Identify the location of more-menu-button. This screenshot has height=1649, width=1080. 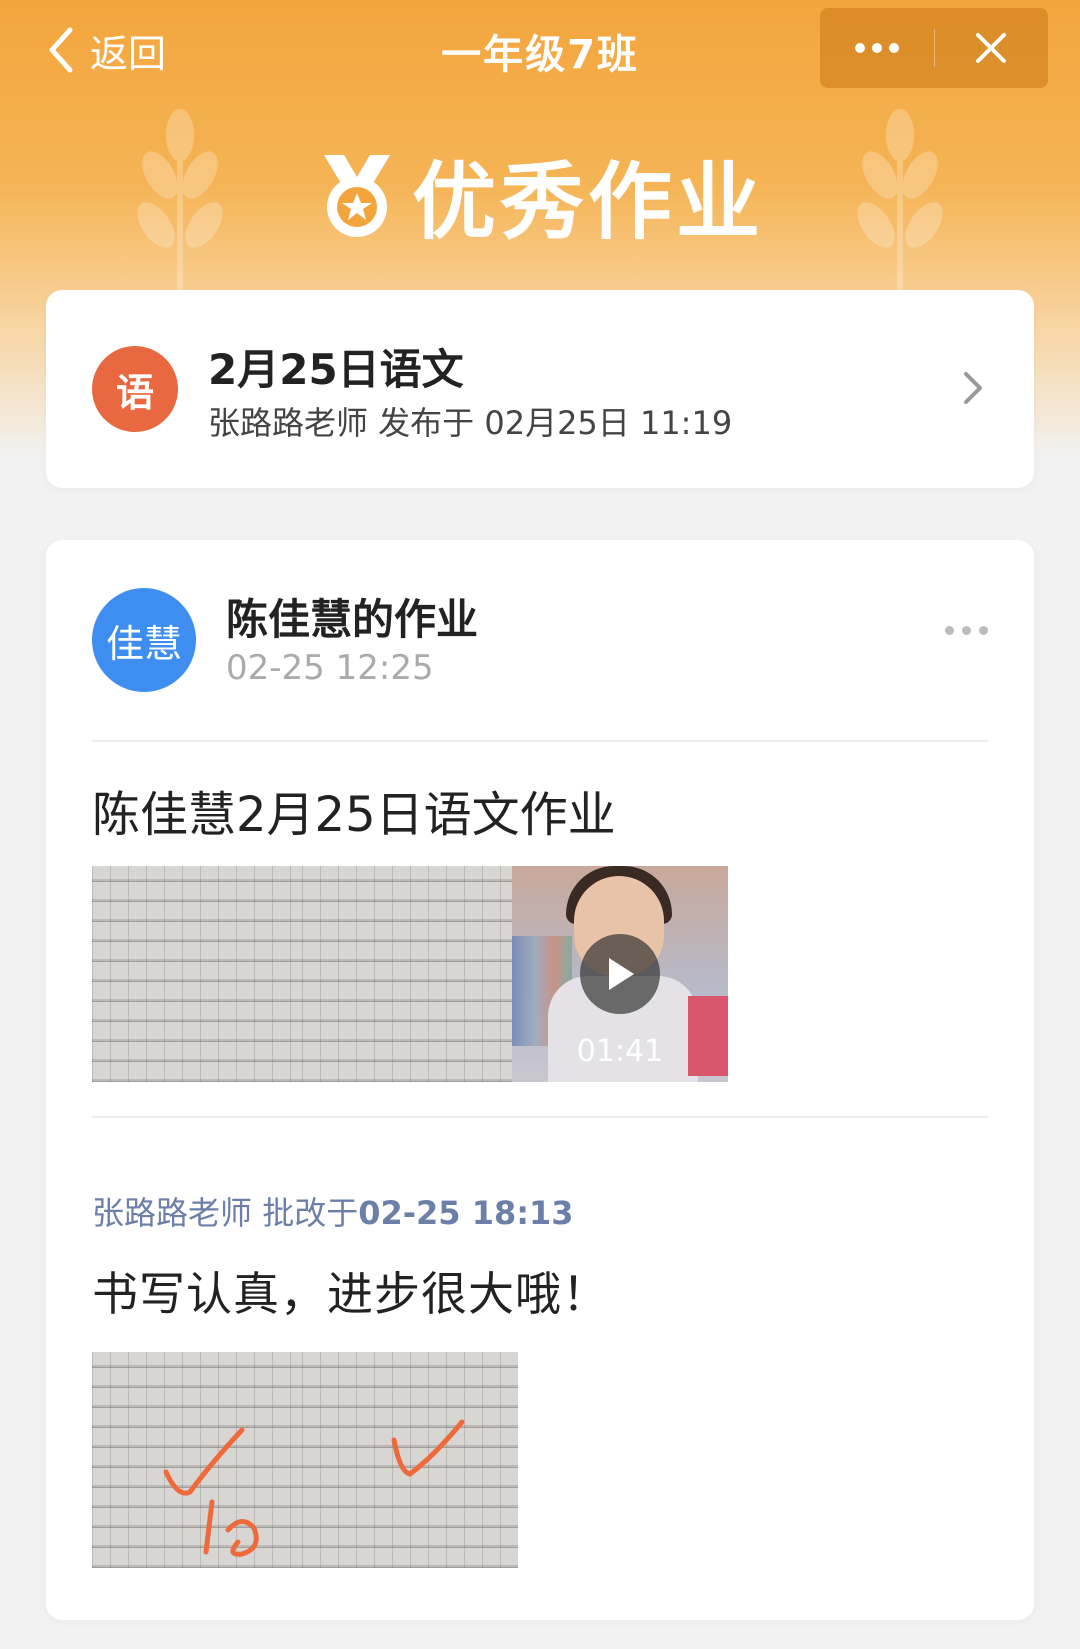
(877, 48).